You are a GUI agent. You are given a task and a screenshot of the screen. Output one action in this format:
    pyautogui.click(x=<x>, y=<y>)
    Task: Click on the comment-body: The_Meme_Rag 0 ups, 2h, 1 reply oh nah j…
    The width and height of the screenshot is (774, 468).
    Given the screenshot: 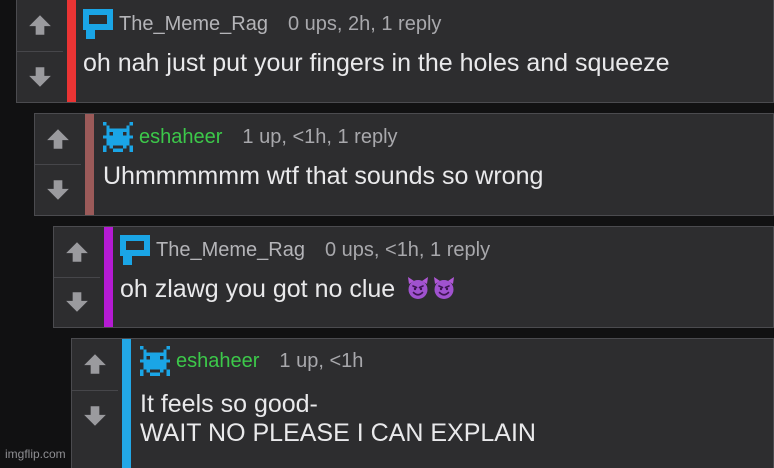 What is the action you would take?
    pyautogui.click(x=376, y=39)
    